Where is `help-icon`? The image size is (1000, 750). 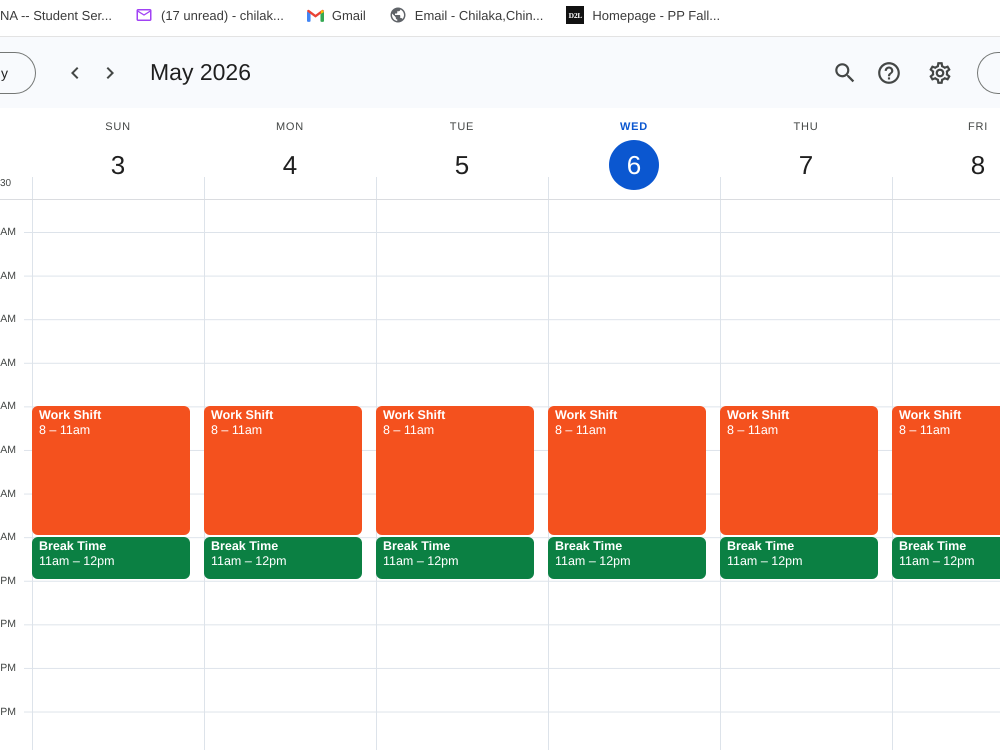 help-icon is located at coordinates (889, 73).